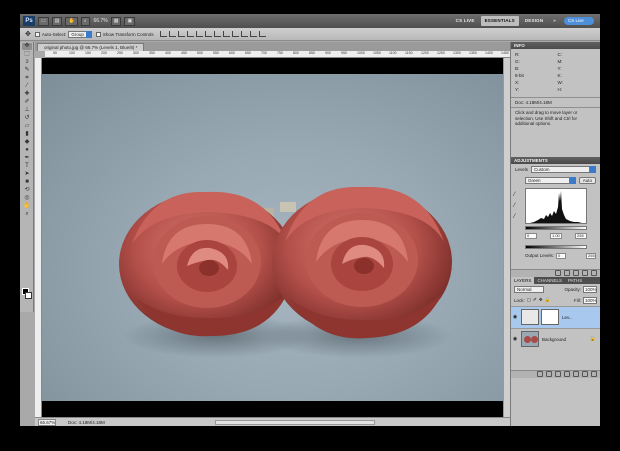 This screenshot has width=620, height=451. What do you see at coordinates (567, 273) in the screenshot?
I see `visibility-icon` at bounding box center [567, 273].